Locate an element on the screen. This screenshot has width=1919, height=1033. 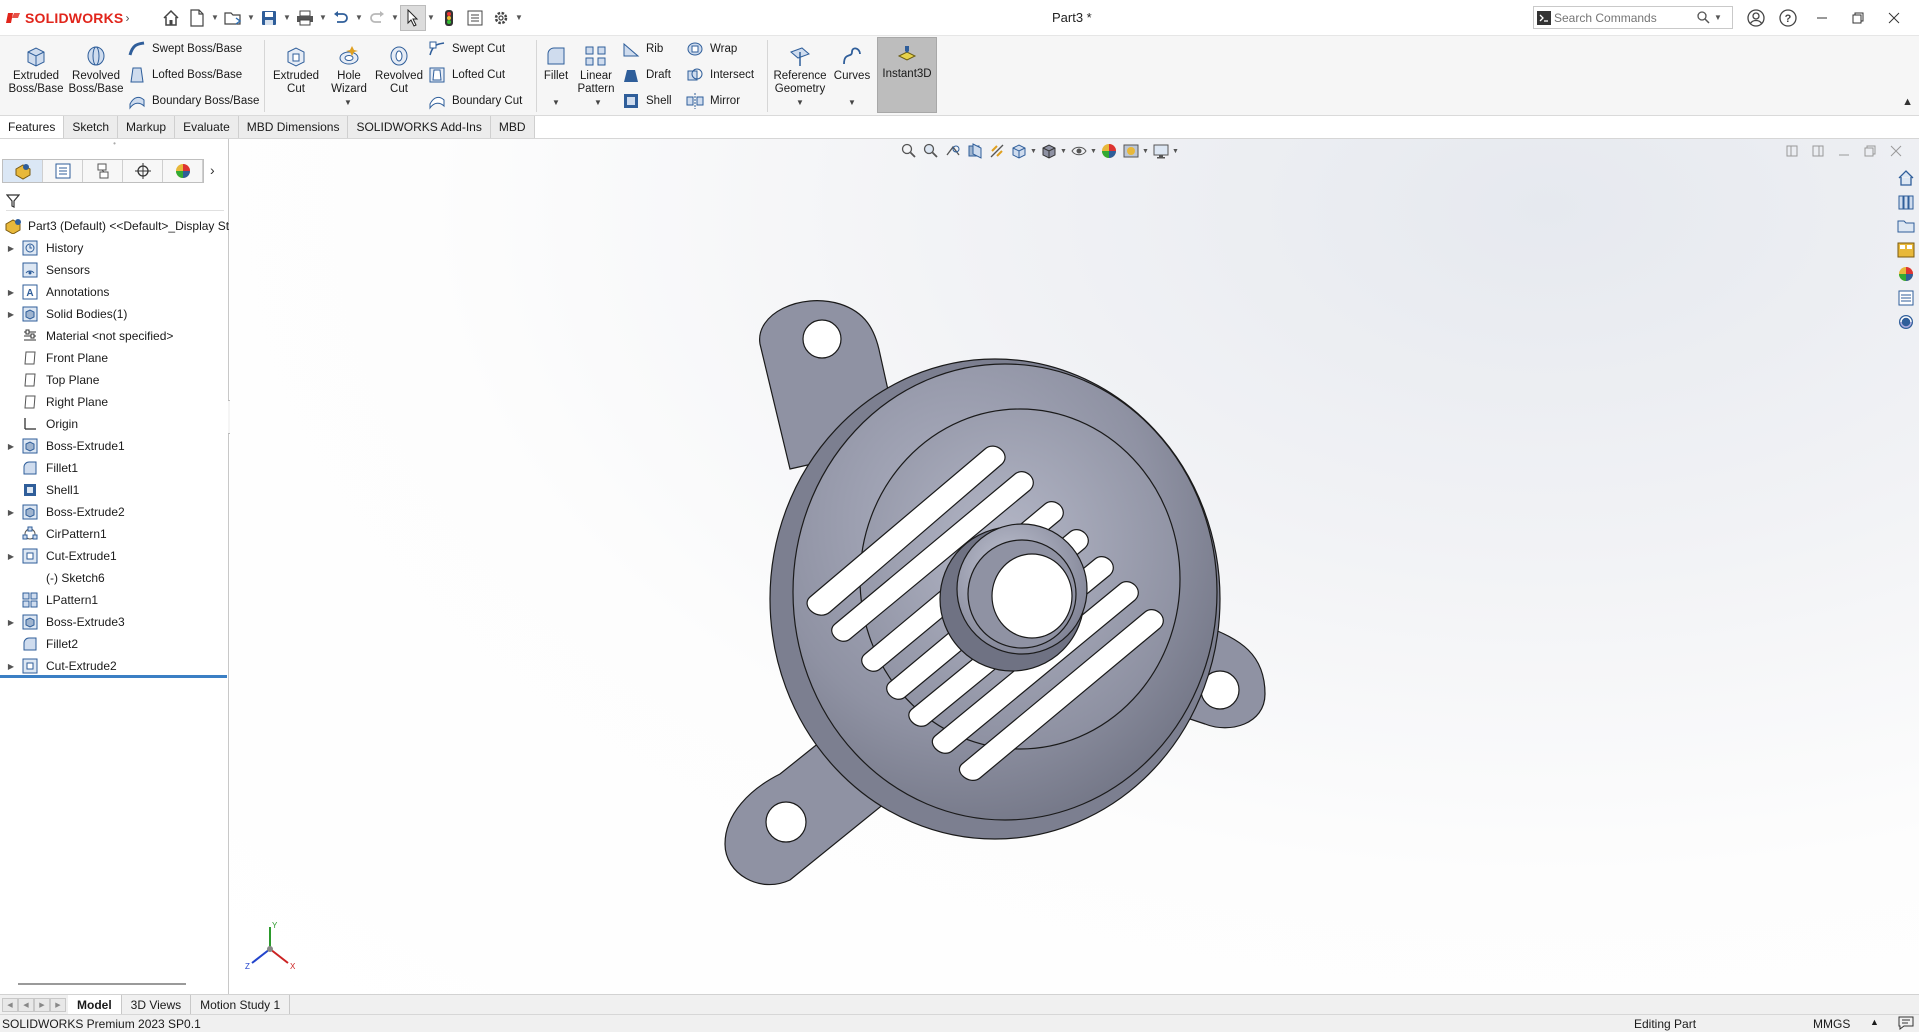
file-explorer-icon is located at coordinates (1906, 226).